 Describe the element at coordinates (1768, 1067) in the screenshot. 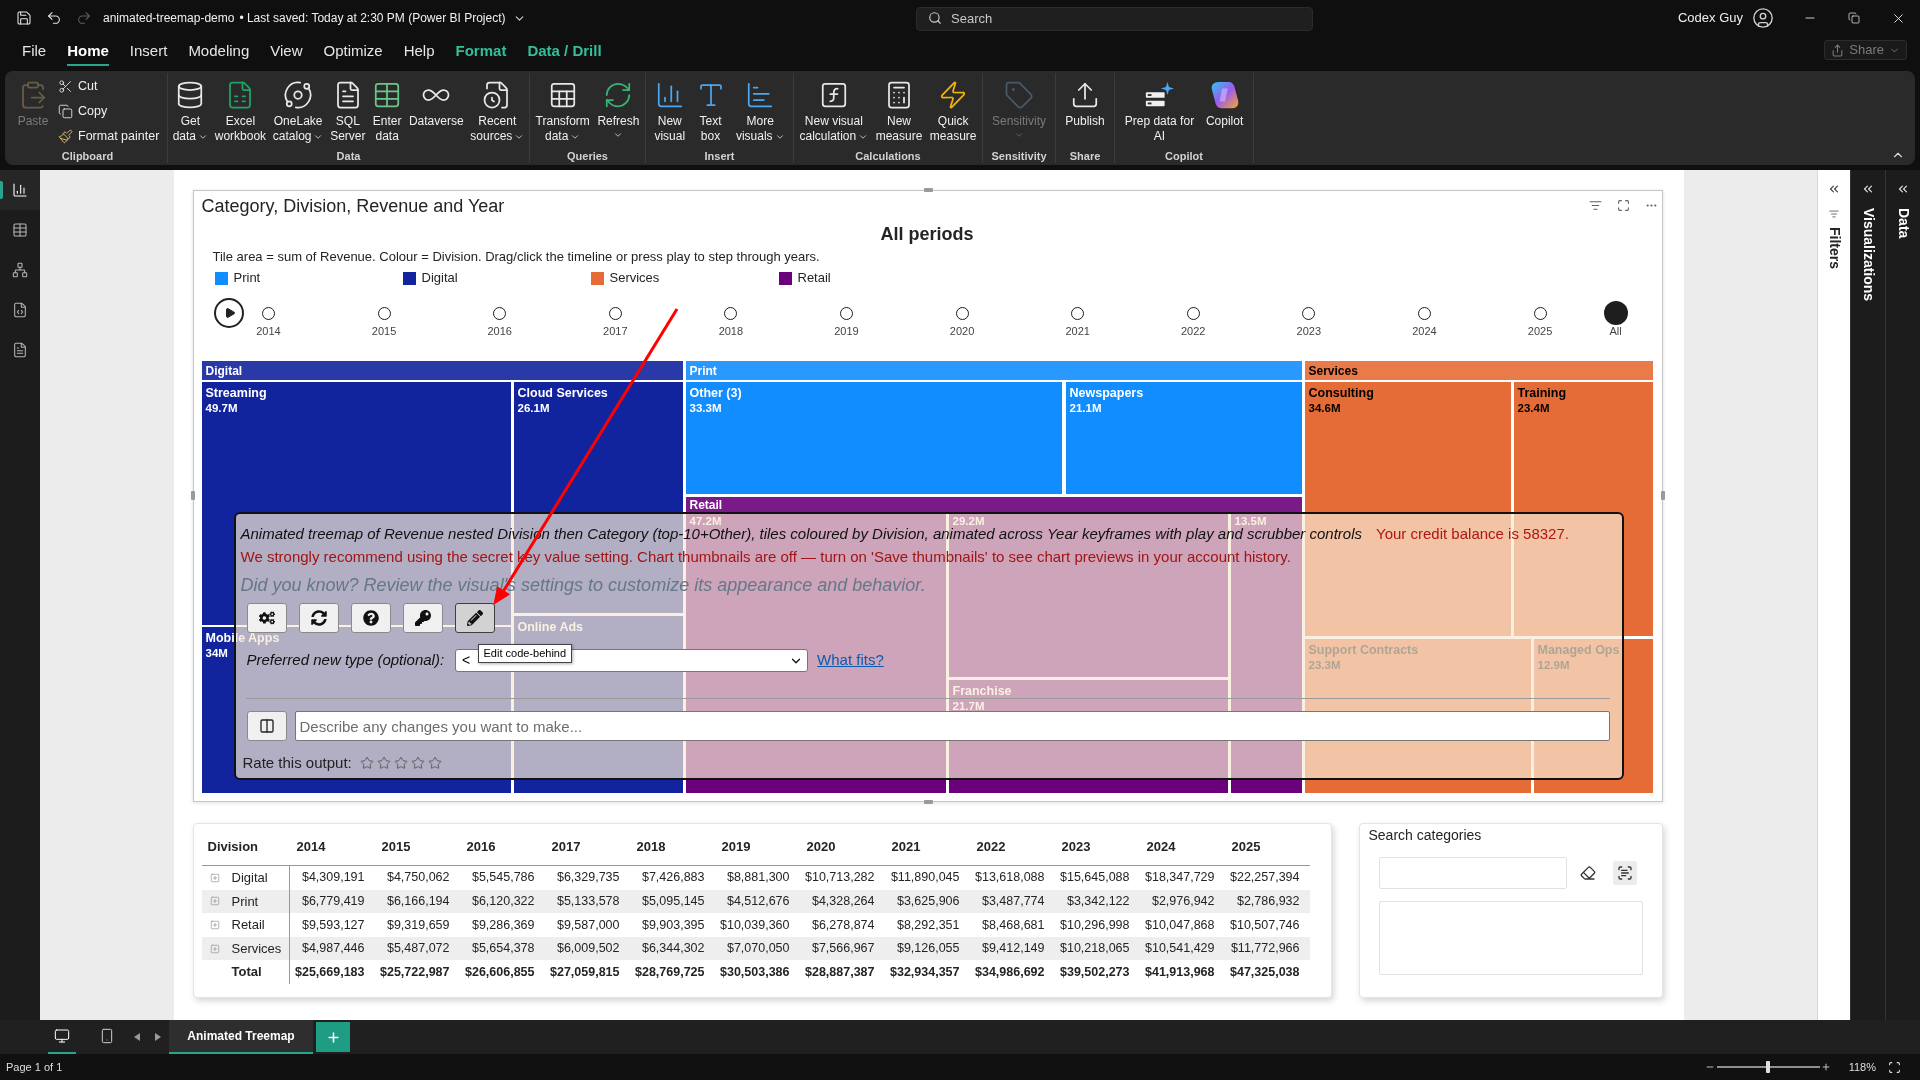

I see `slider-thumb` at that location.